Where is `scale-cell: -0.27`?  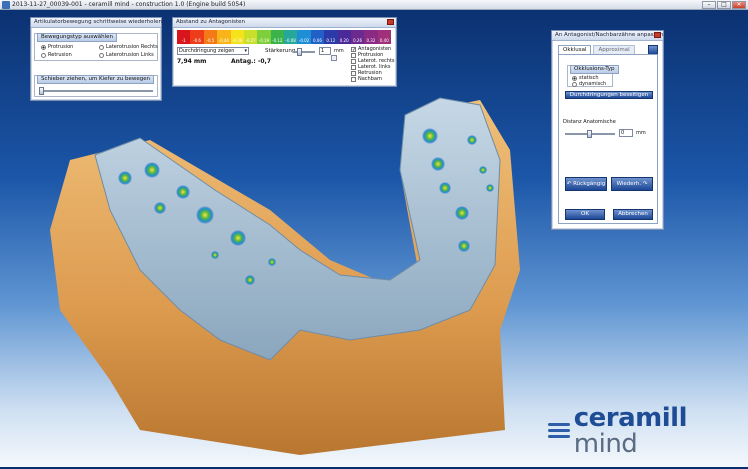
scale-cell: -0.27 is located at coordinates (250, 37).